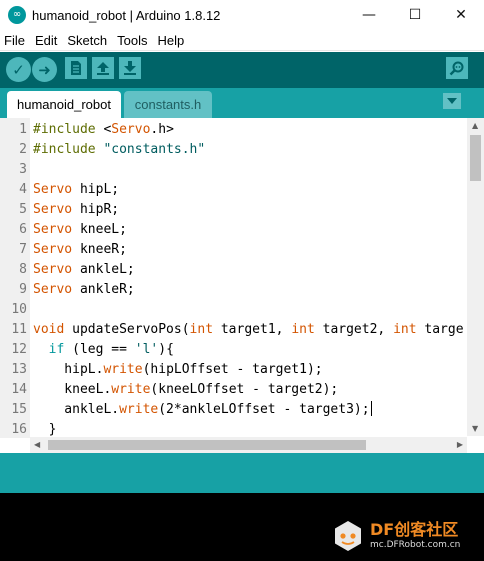  I want to click on scroll-left-icon: ◀, so click(37, 444).